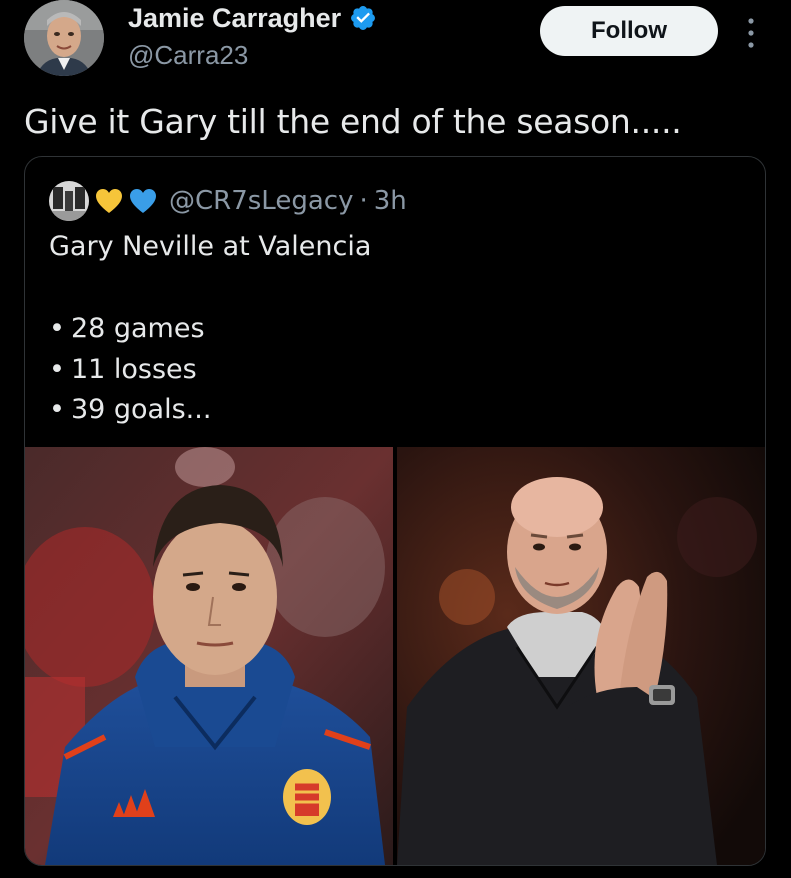 This screenshot has width=791, height=878. I want to click on yellow-heart-icon, so click(109, 201).